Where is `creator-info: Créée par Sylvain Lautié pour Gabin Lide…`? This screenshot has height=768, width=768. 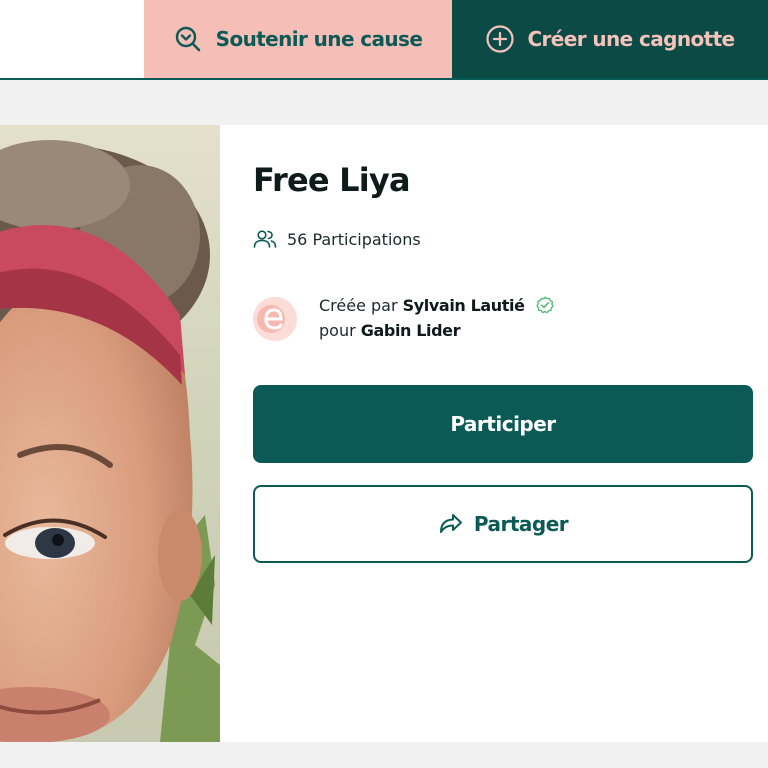
creator-info: Créée par Sylvain Lautié pour Gabin Lide… is located at coordinates (403, 318).